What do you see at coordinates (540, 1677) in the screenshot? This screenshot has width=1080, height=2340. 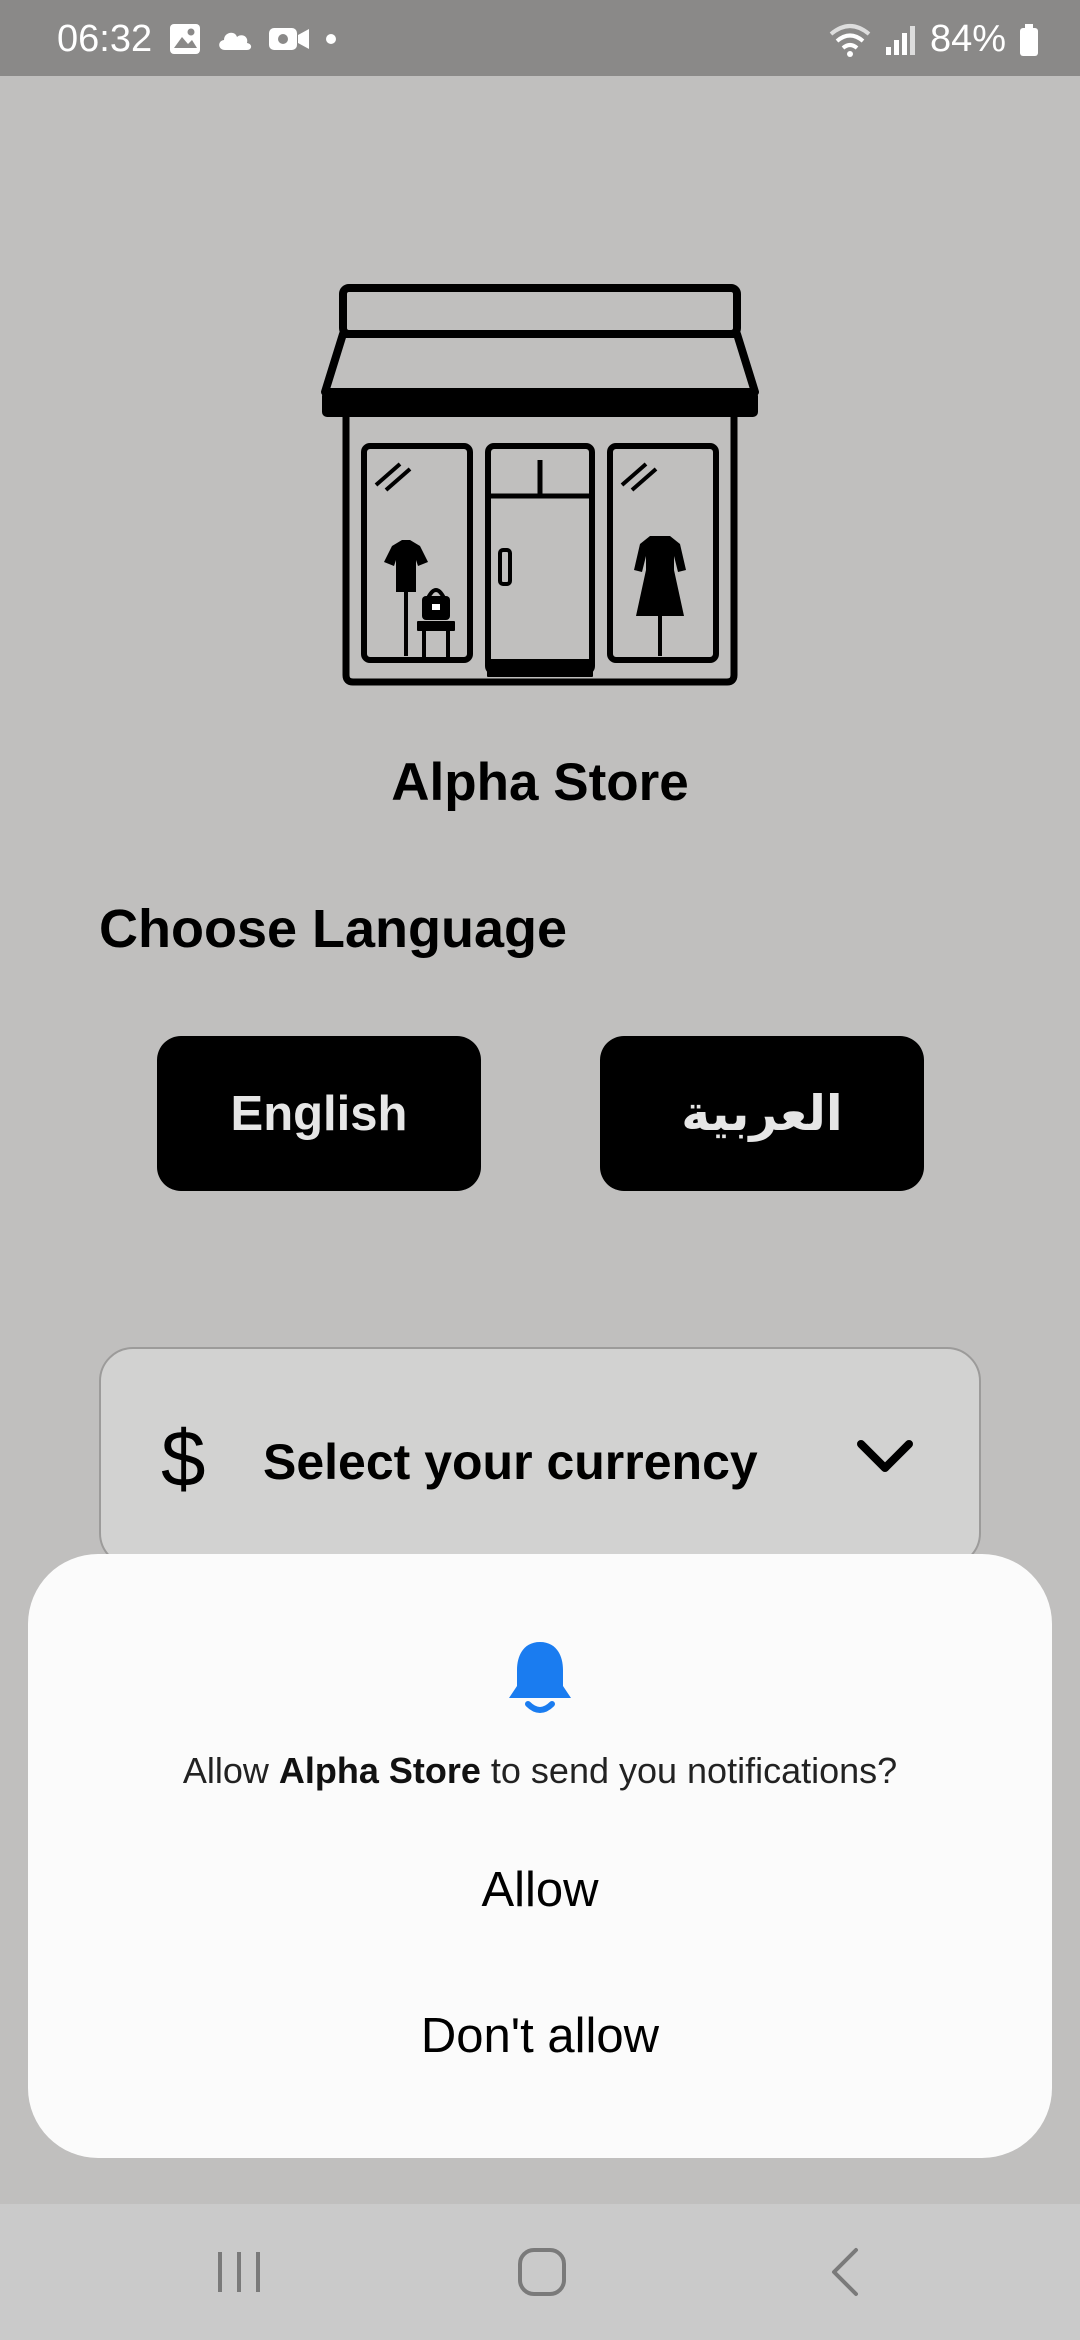 I see `bell-icon` at bounding box center [540, 1677].